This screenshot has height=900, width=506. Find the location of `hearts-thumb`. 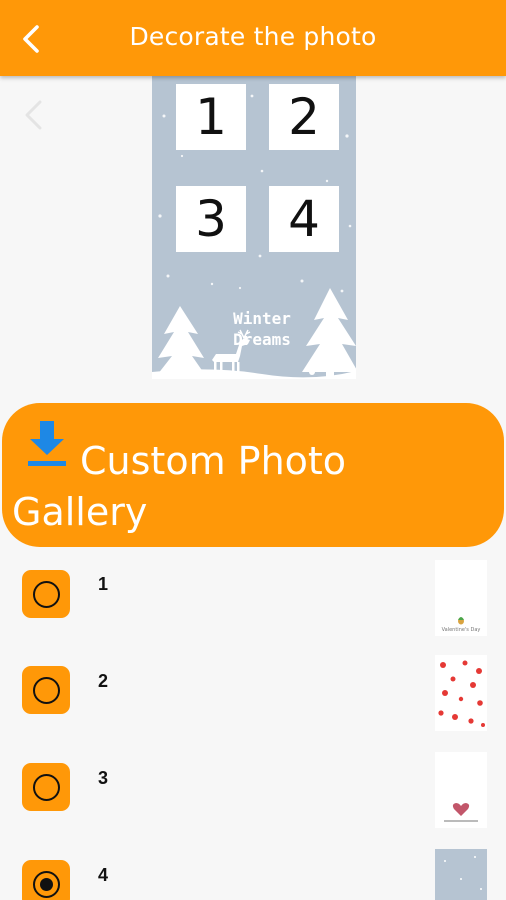

hearts-thumb is located at coordinates (461, 693).